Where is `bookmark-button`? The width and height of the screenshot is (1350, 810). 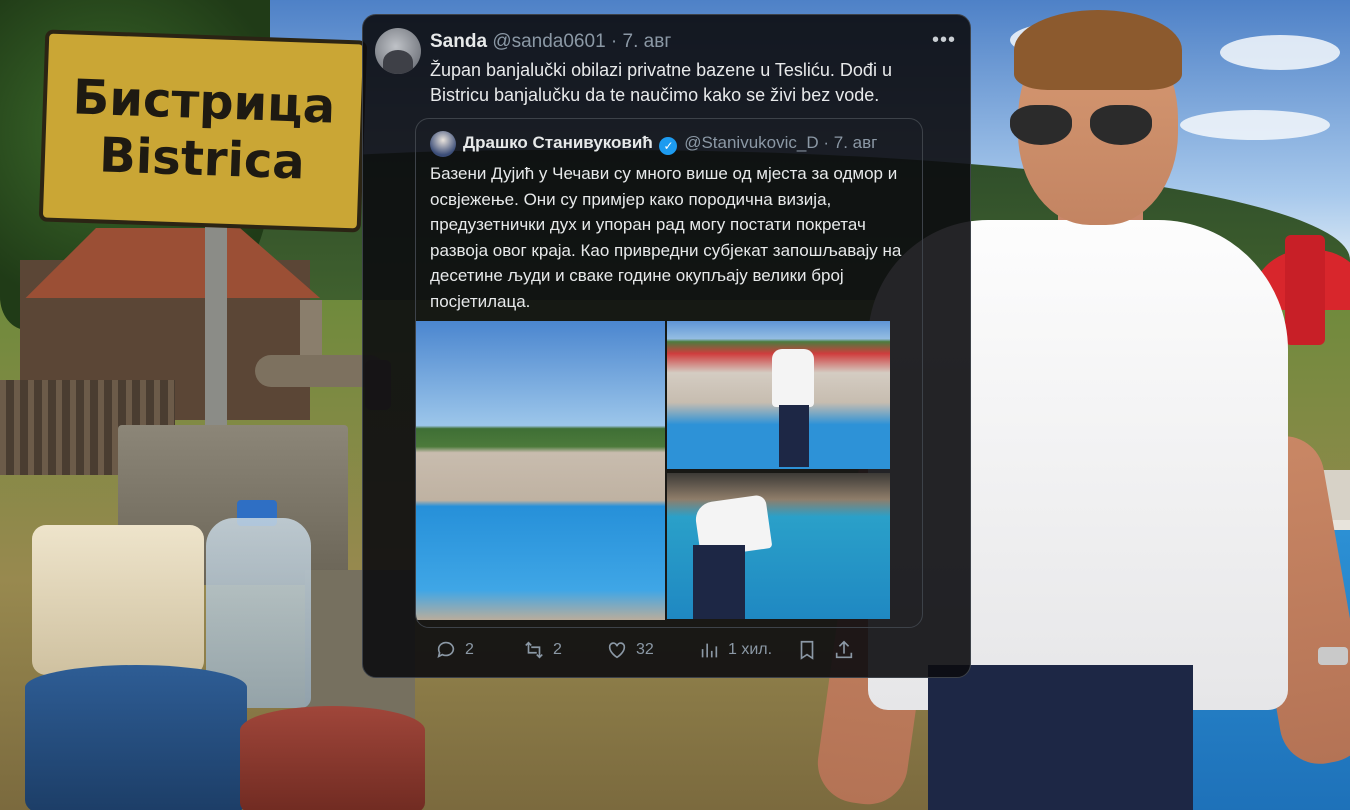
bookmark-button is located at coordinates (807, 650).